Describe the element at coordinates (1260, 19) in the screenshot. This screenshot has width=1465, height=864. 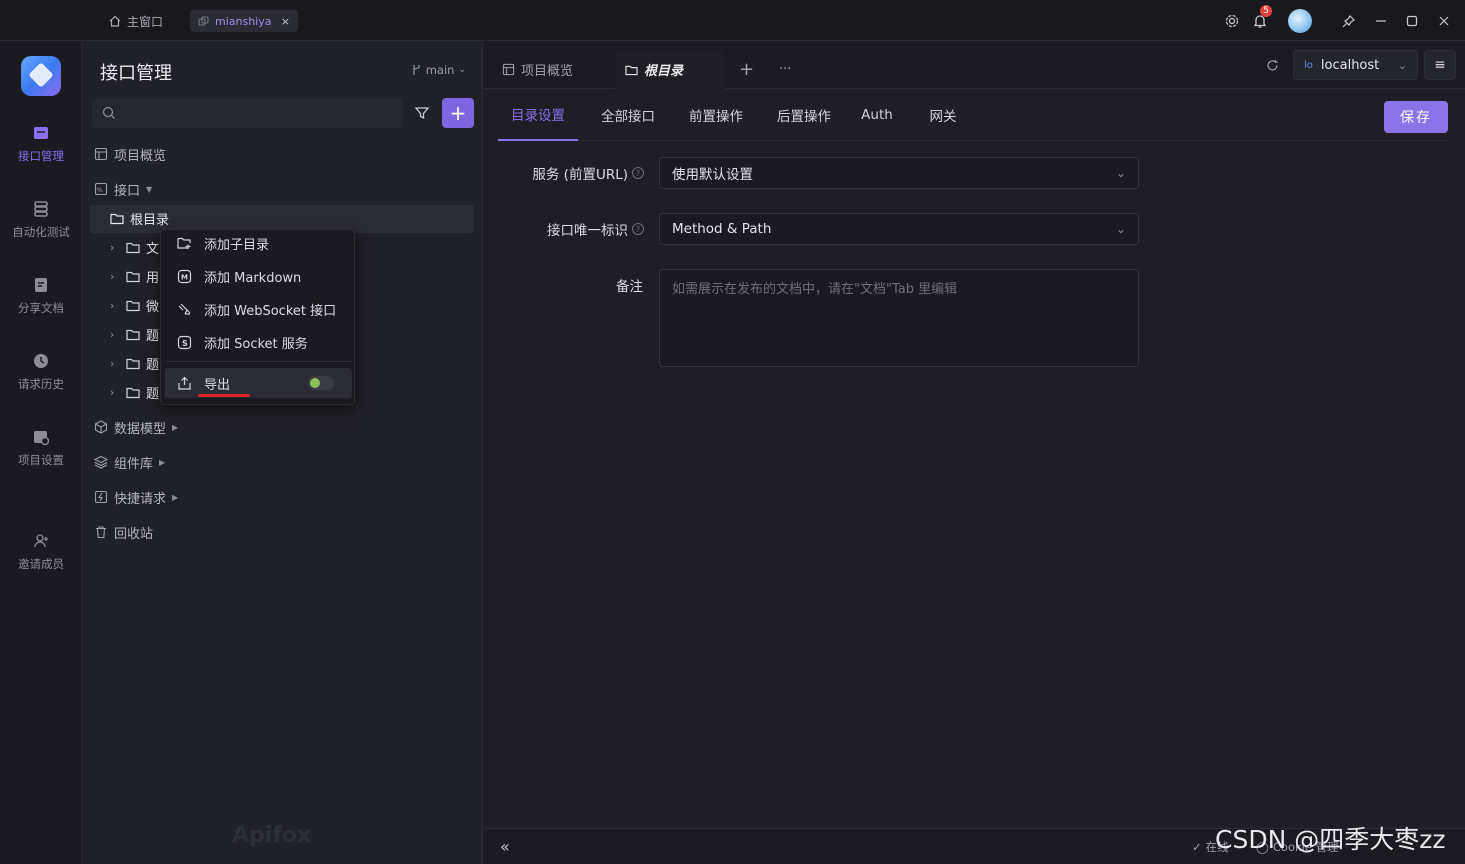
I see `notifications-button: 5` at that location.